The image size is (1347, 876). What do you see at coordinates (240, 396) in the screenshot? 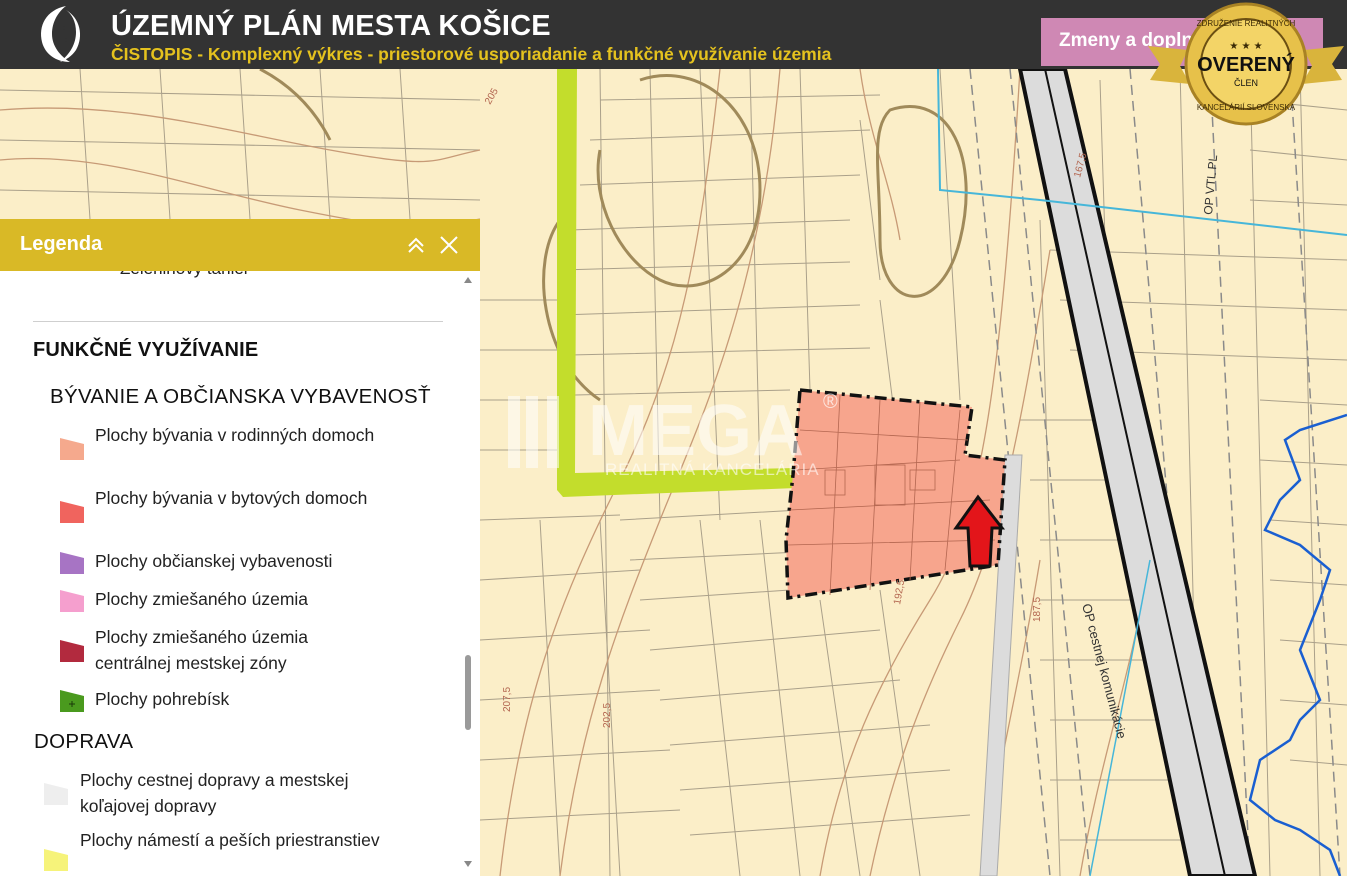
I see `legend-group-heading: BÝVANIE A OBČIANSKA VYBAVENOSŤ` at bounding box center [240, 396].